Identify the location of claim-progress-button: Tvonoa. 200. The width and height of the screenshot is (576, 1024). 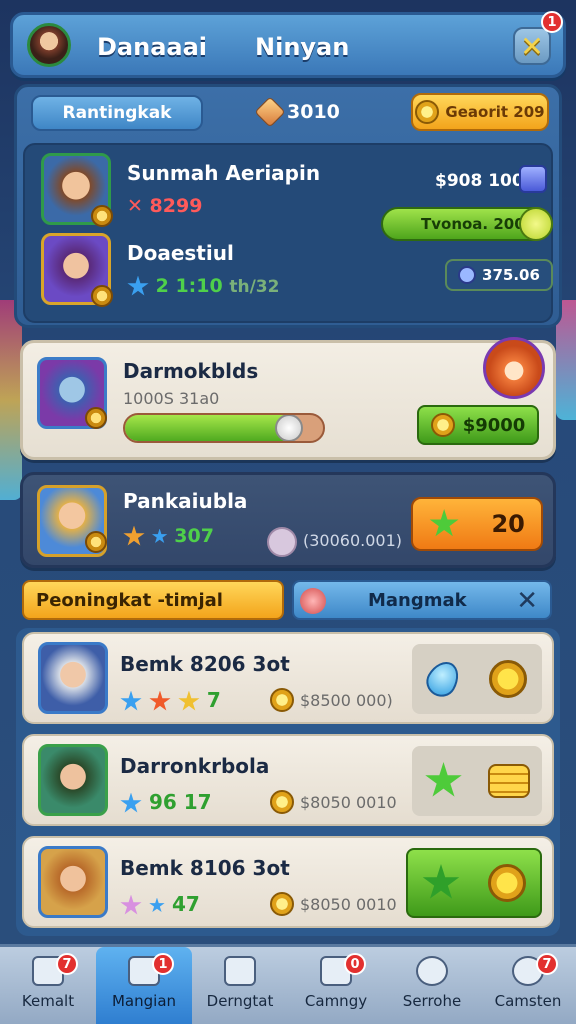
(467, 224).